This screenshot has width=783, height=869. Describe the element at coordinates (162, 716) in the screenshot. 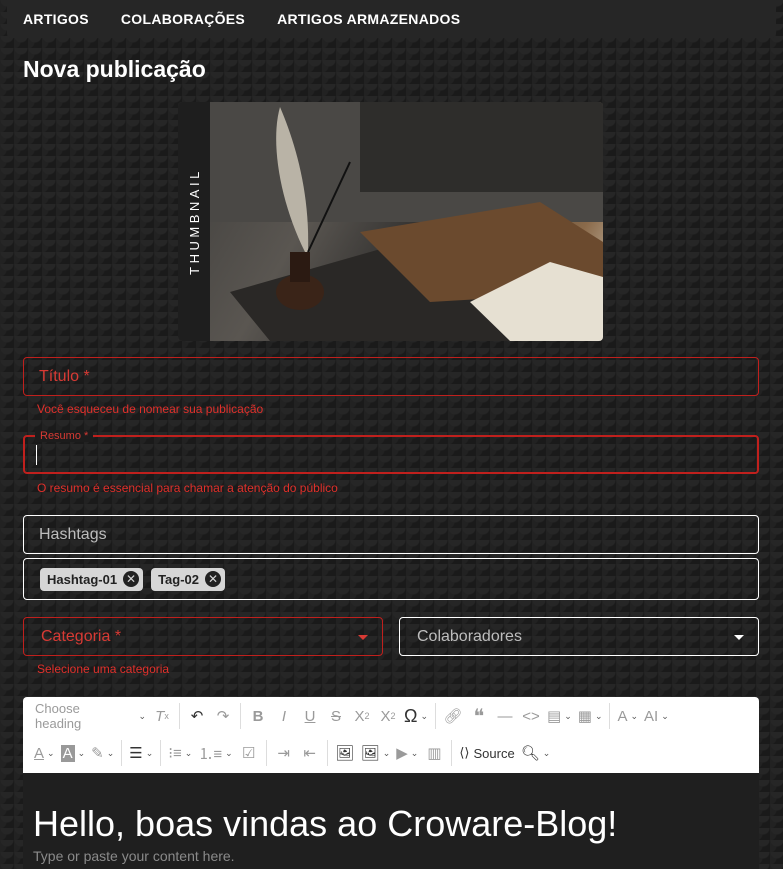

I see `remove-format-icon: Tx` at that location.